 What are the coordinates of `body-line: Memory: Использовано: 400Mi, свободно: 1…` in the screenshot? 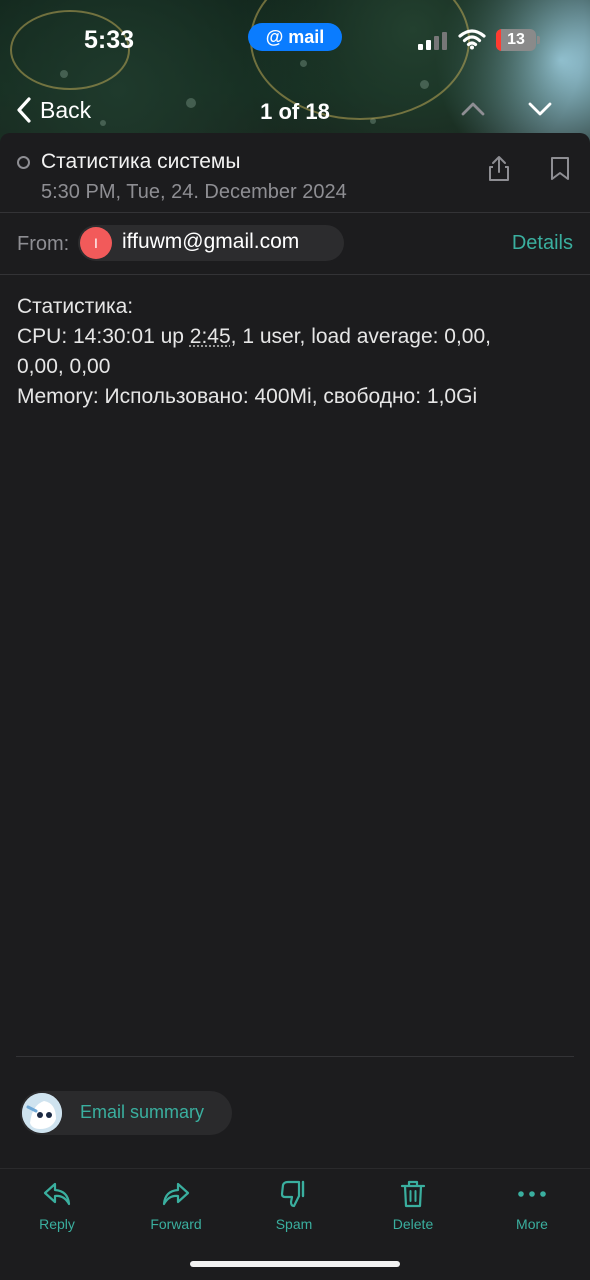 It's located at (247, 396).